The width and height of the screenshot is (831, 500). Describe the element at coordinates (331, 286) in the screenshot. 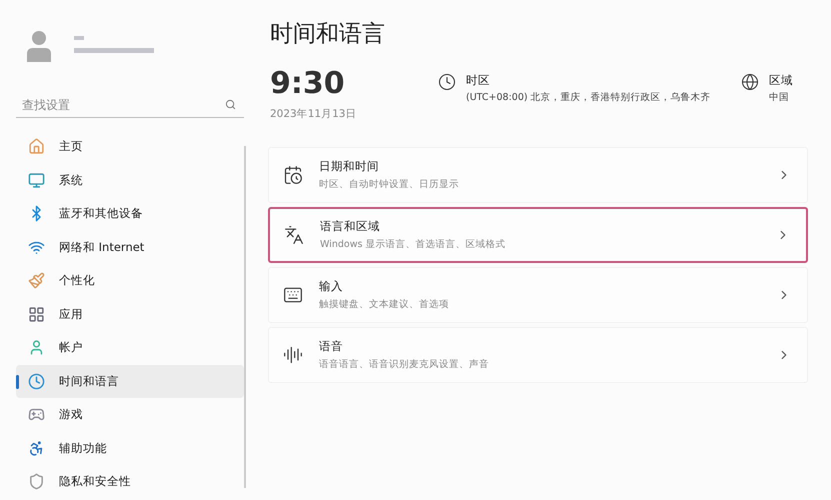

I see `card-title: 输入` at that location.